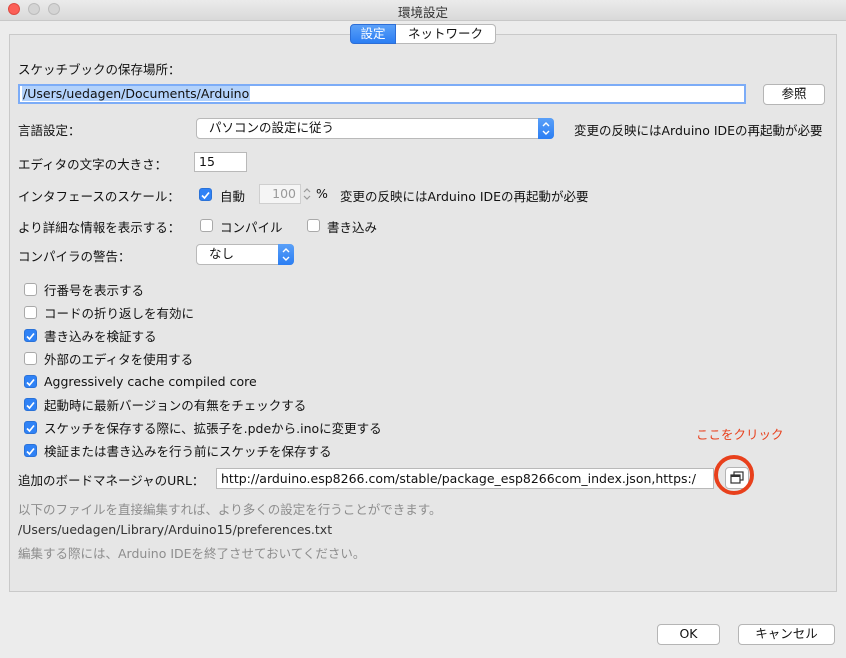 Image resolution: width=846 pixels, height=658 pixels. Describe the element at coordinates (245, 254) in the screenshot. I see `warnings-select: なし` at that location.